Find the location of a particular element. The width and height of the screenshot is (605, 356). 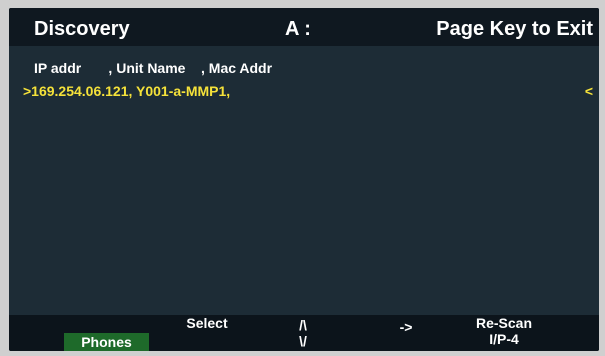

title-bar: Discovery A : Page Key to Exit is located at coordinates (304, 27).